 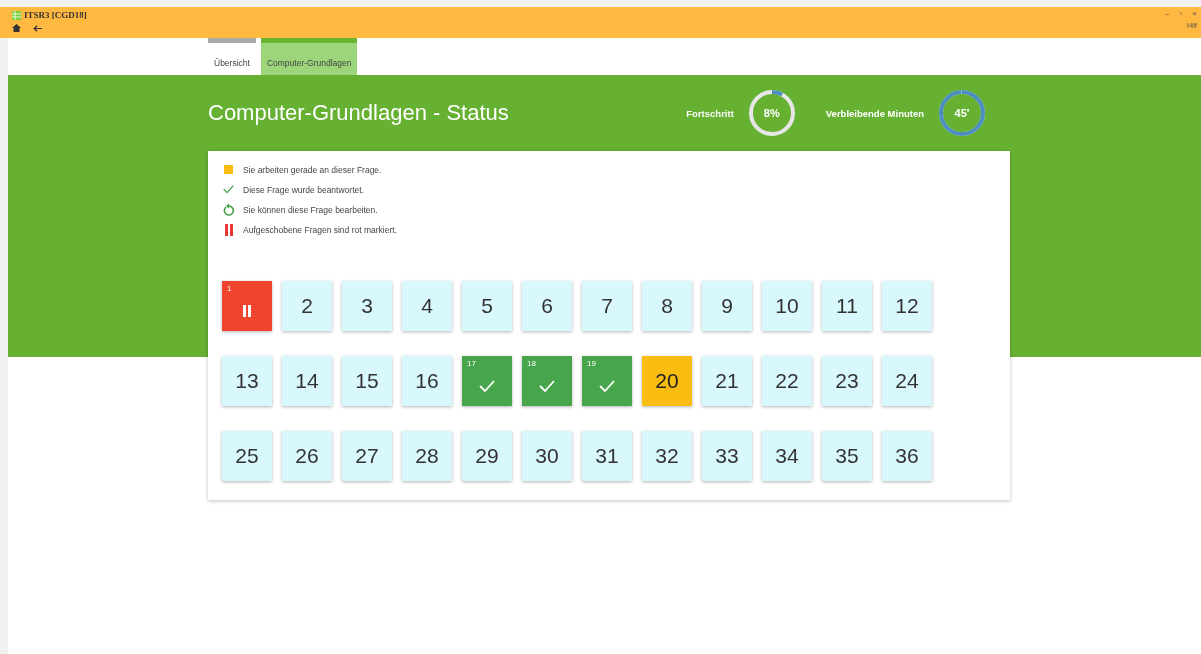 What do you see at coordinates (771, 113) in the screenshot?
I see `ring-reading: 8%` at bounding box center [771, 113].